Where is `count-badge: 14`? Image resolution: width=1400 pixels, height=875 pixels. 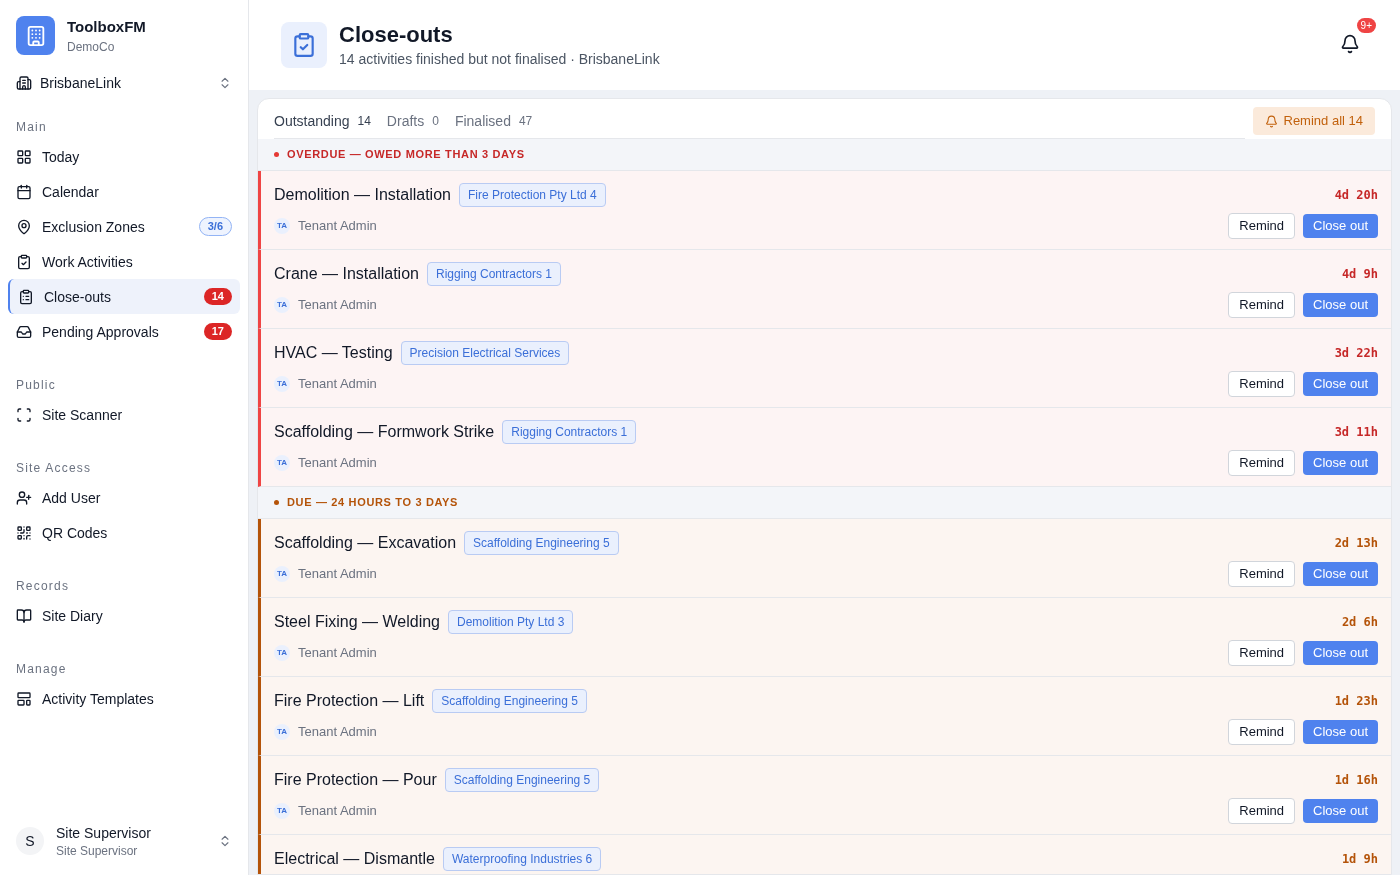 count-badge: 14 is located at coordinates (217, 296).